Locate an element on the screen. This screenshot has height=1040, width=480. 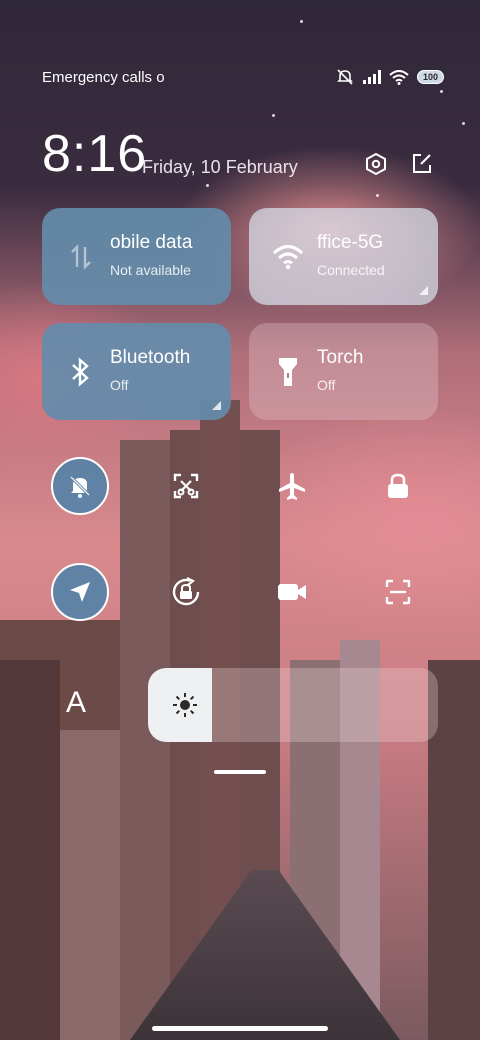
torch-title: Torch is located at coordinates (340, 357).